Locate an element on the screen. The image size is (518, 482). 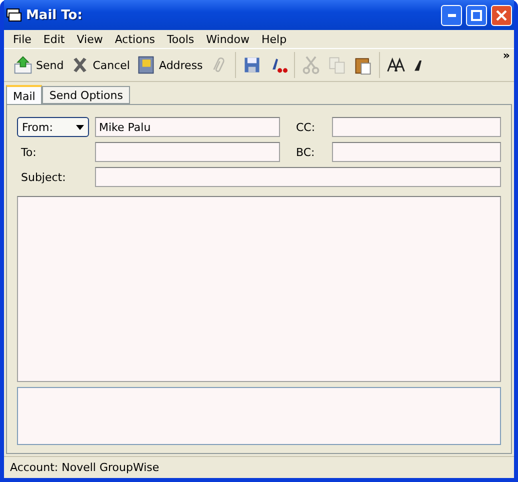
toolbar-overflow-button: » is located at coordinates (506, 55).